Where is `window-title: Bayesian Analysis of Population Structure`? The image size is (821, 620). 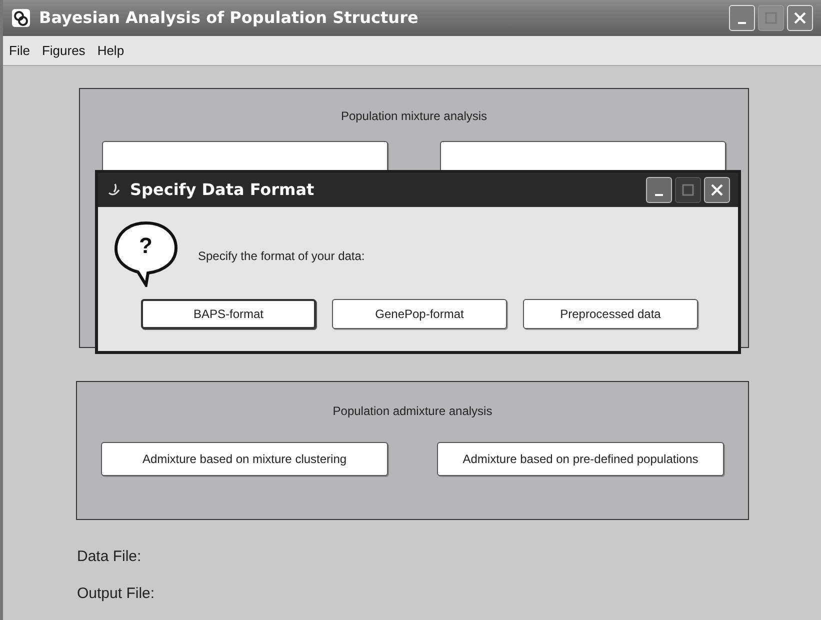
window-title: Bayesian Analysis of Population Structure is located at coordinates (228, 18).